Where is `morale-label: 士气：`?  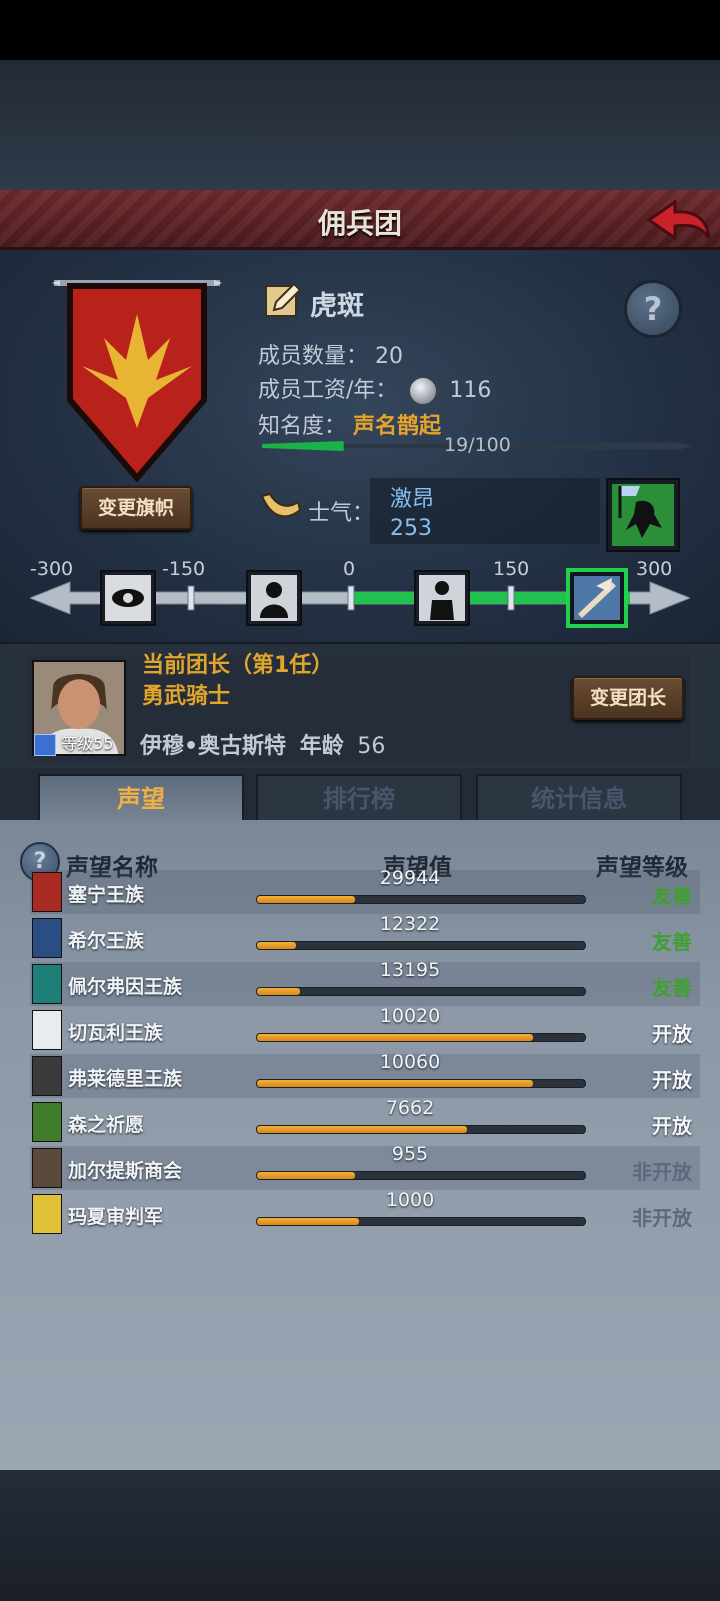 morale-label: 士气： is located at coordinates (341, 513).